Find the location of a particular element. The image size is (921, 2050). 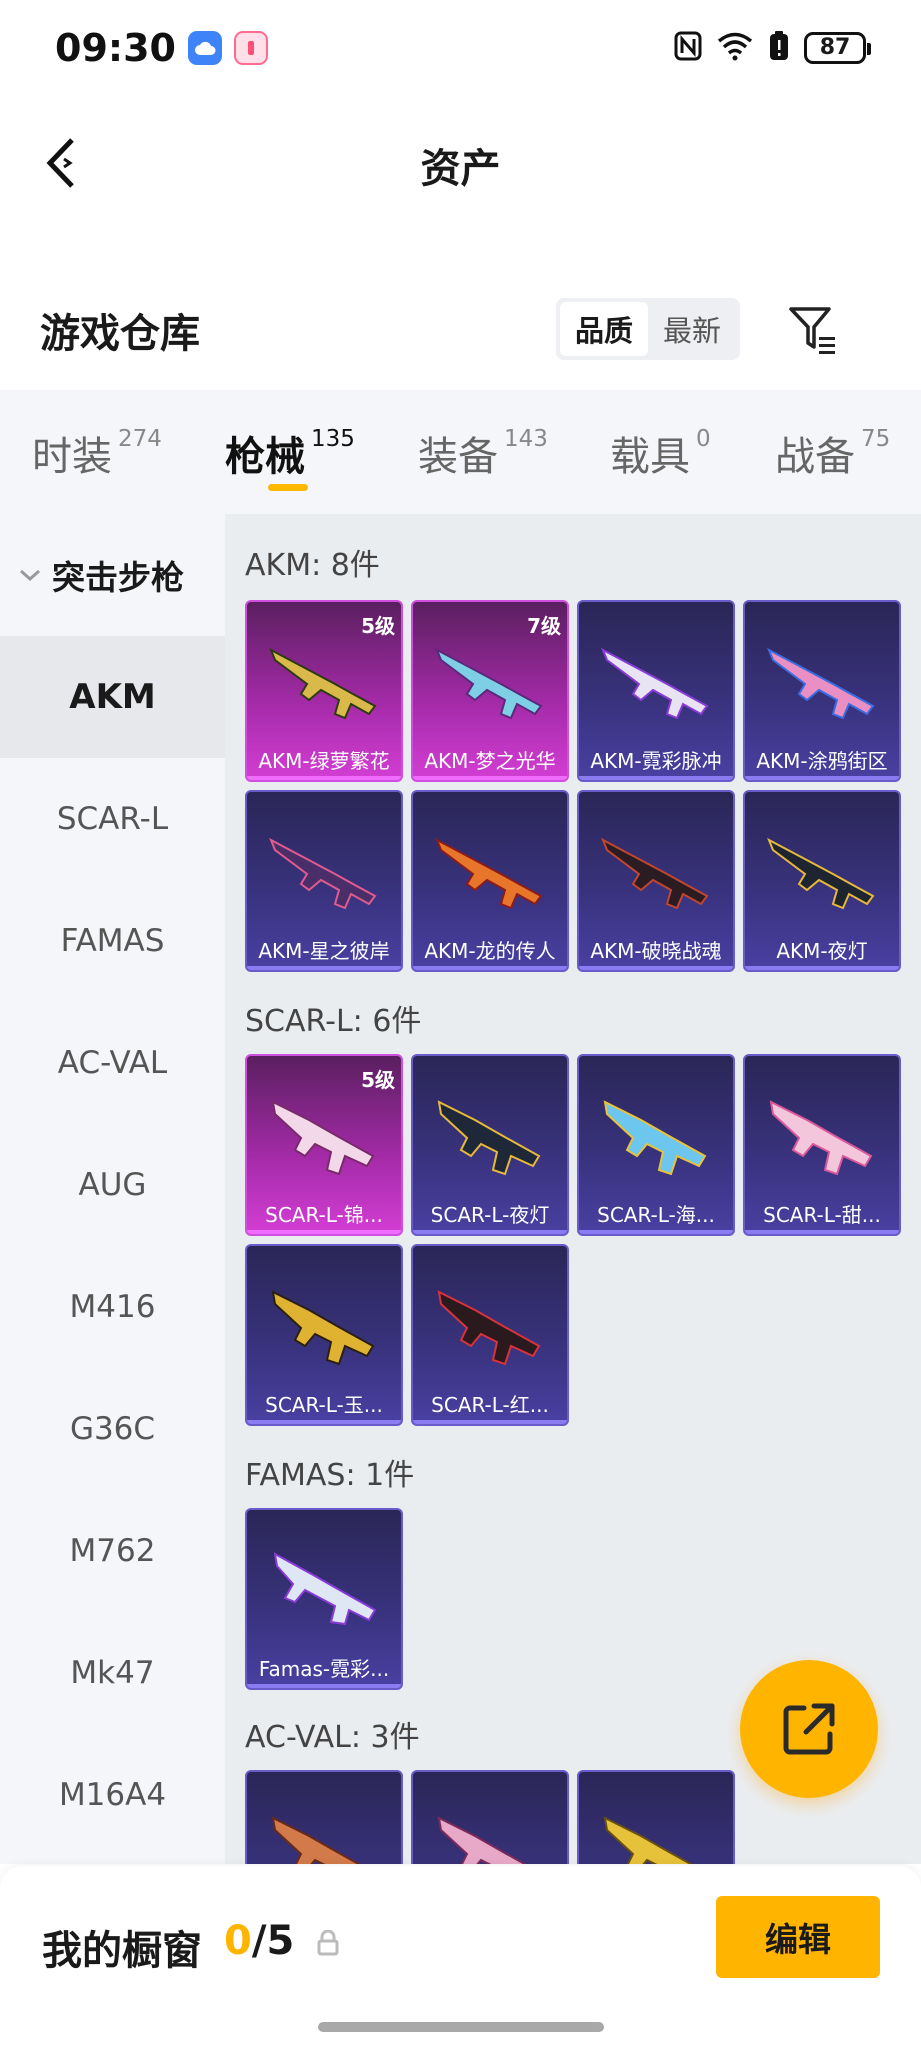

showcase-total: /5 is located at coordinates (273, 1941).